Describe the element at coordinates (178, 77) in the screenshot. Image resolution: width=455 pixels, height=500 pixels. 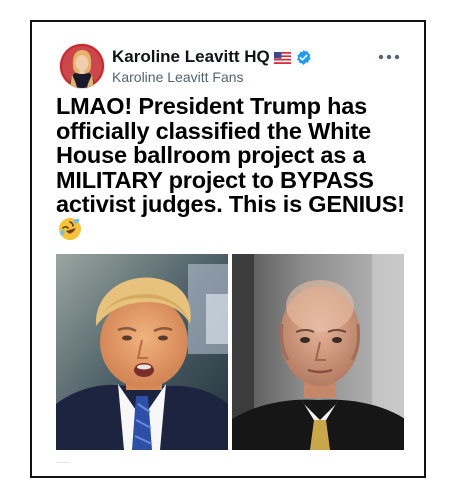
I see `handle: Karoline Leavitt Fans` at that location.